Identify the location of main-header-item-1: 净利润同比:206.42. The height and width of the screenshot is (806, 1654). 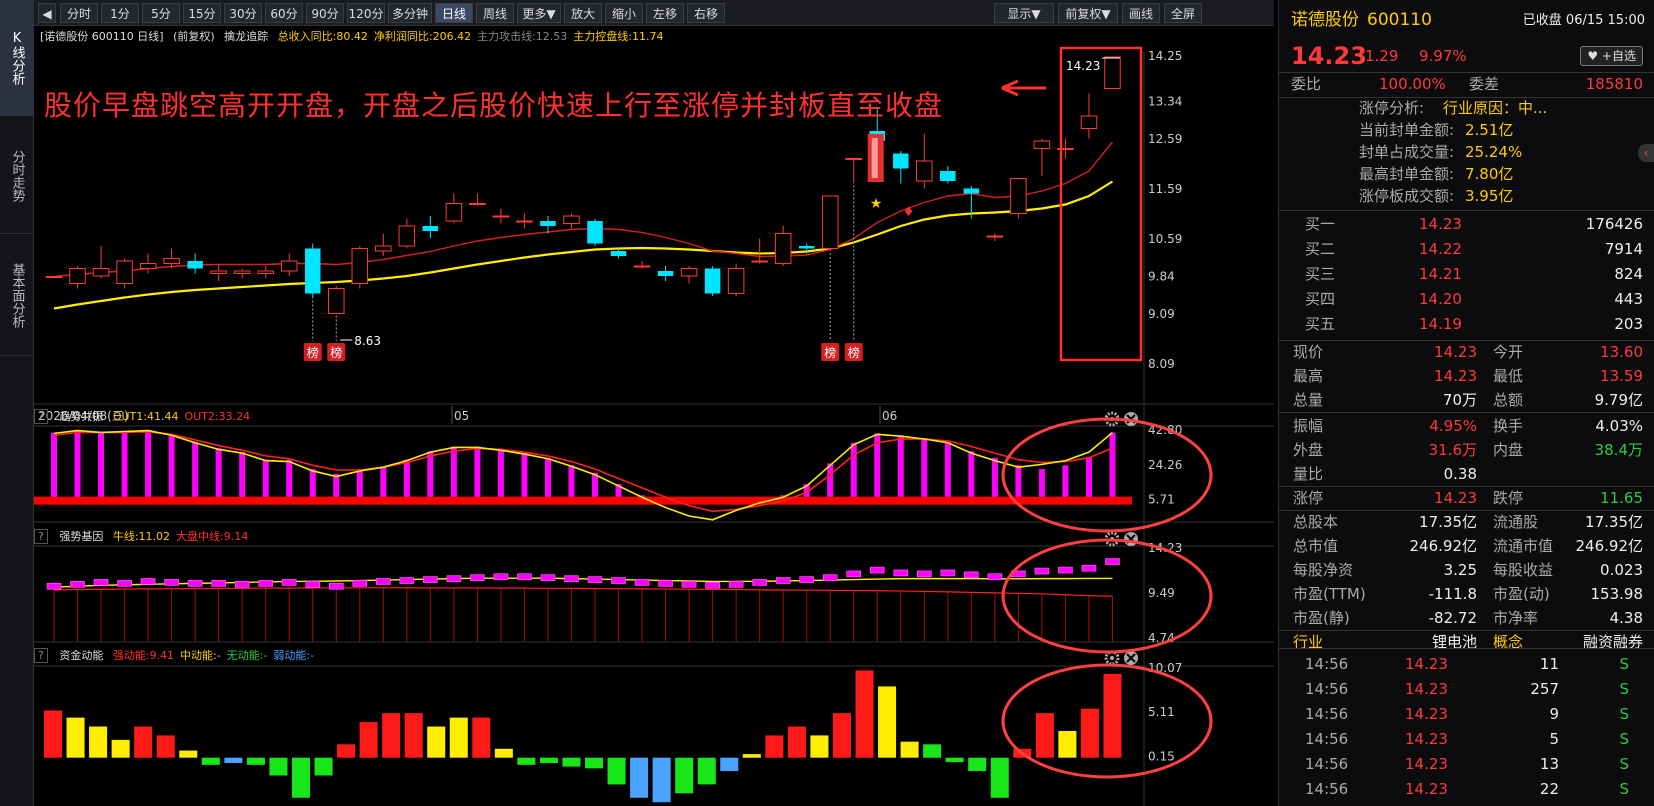
(422, 36).